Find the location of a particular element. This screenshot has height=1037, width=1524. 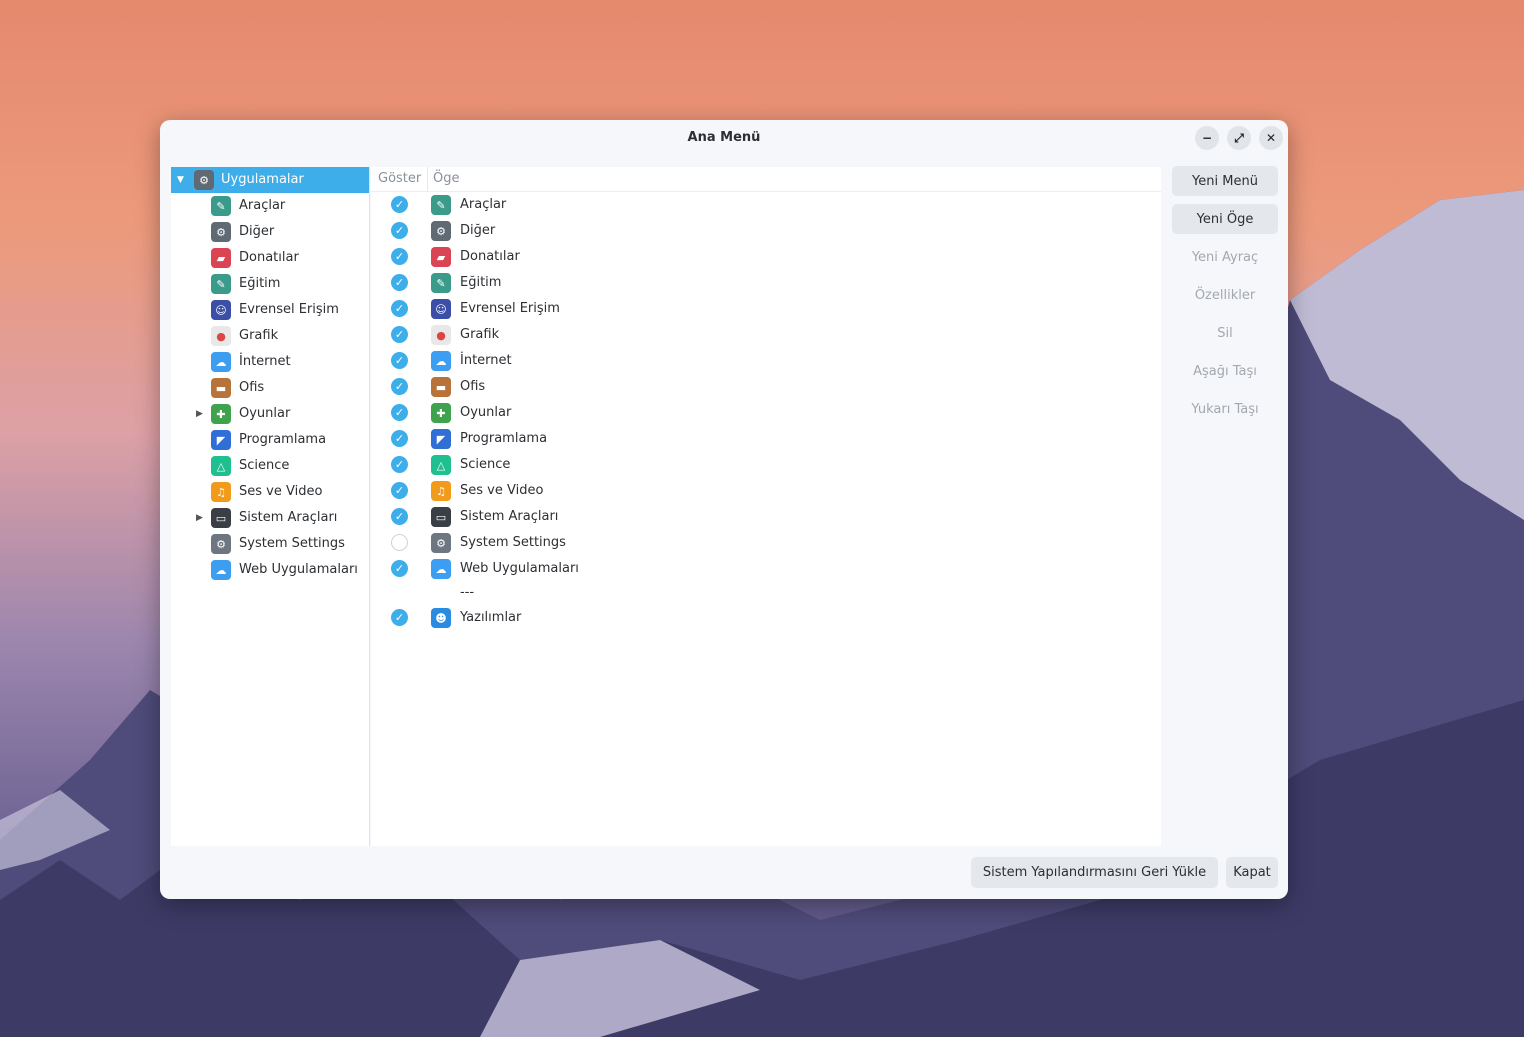

tree-item-label: Araçlar is located at coordinates (262, 205).